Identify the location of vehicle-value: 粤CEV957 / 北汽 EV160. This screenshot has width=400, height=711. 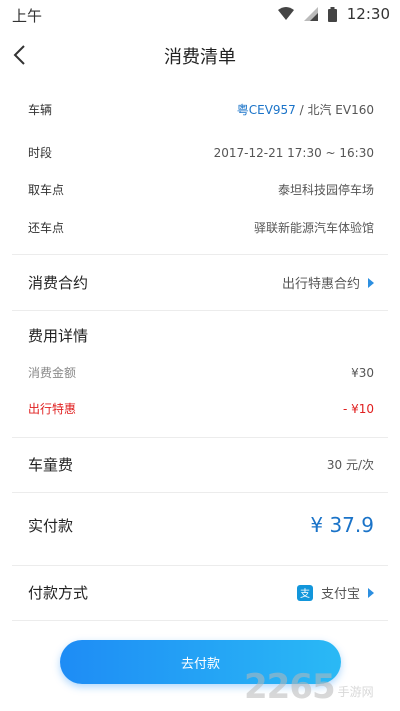
(305, 109).